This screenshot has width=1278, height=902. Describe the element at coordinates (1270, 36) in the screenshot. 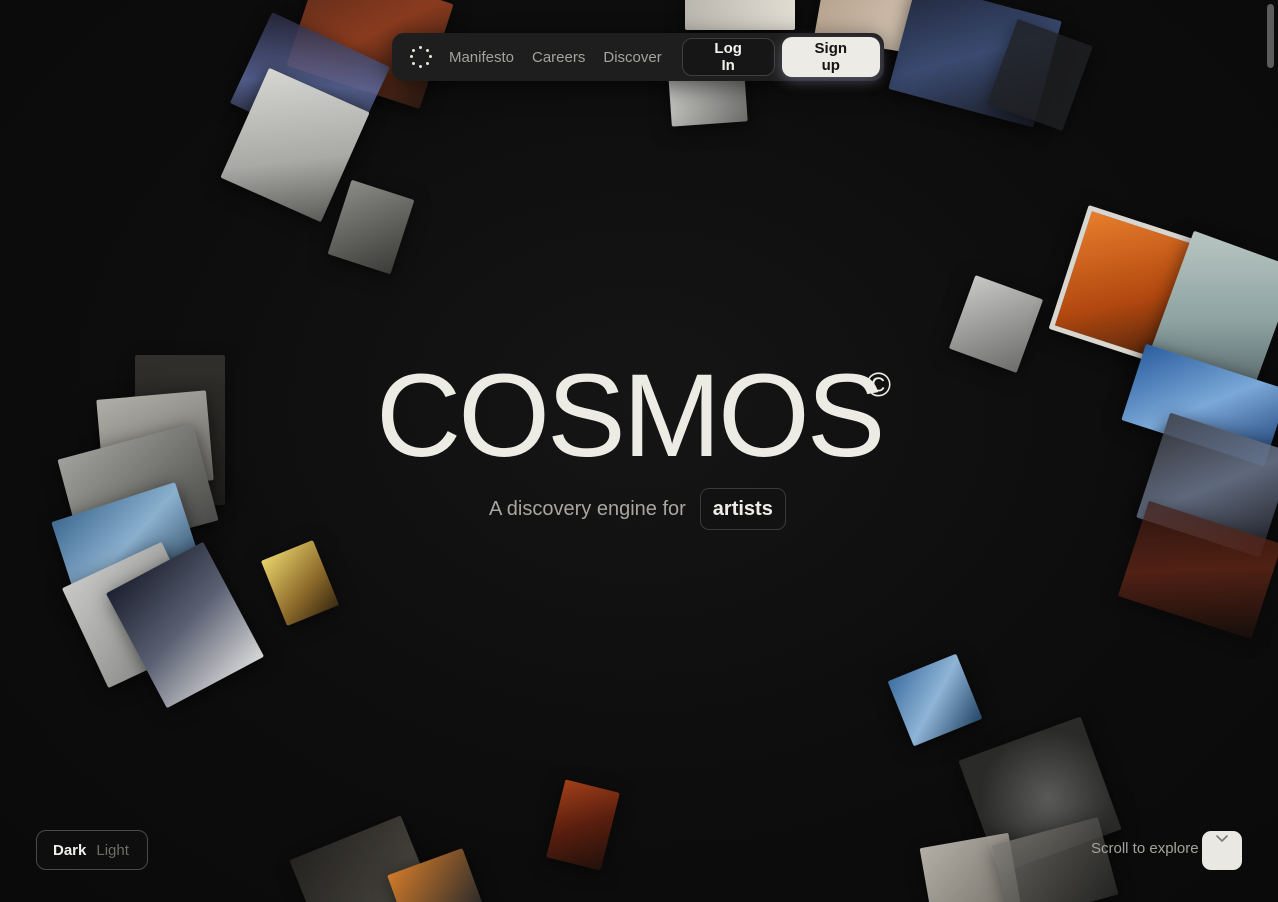

I see `page-scrollbar` at that location.